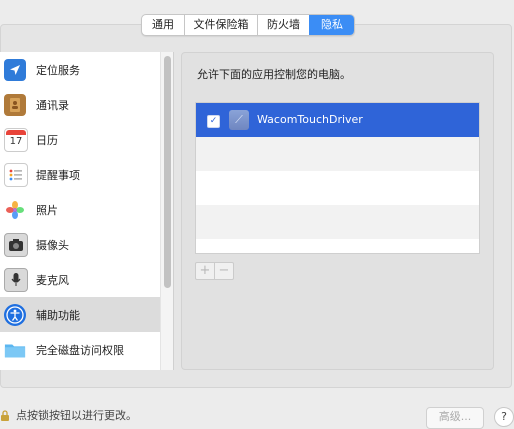  Describe the element at coordinates (80, 104) in the screenshot. I see `sidebar-item-contacts: 通讯录` at that location.